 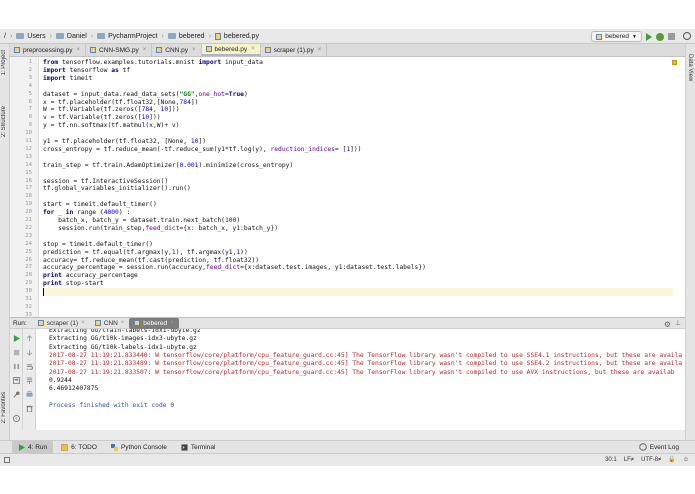 I want to click on editor-tab: CNN-SMG.py ×, so click(x=119, y=50).